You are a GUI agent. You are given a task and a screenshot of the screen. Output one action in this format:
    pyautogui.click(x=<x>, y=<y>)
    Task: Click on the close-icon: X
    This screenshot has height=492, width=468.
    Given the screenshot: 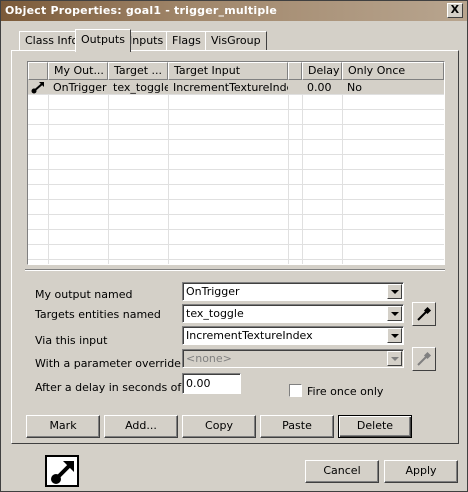 What is the action you would take?
    pyautogui.click(x=455, y=9)
    